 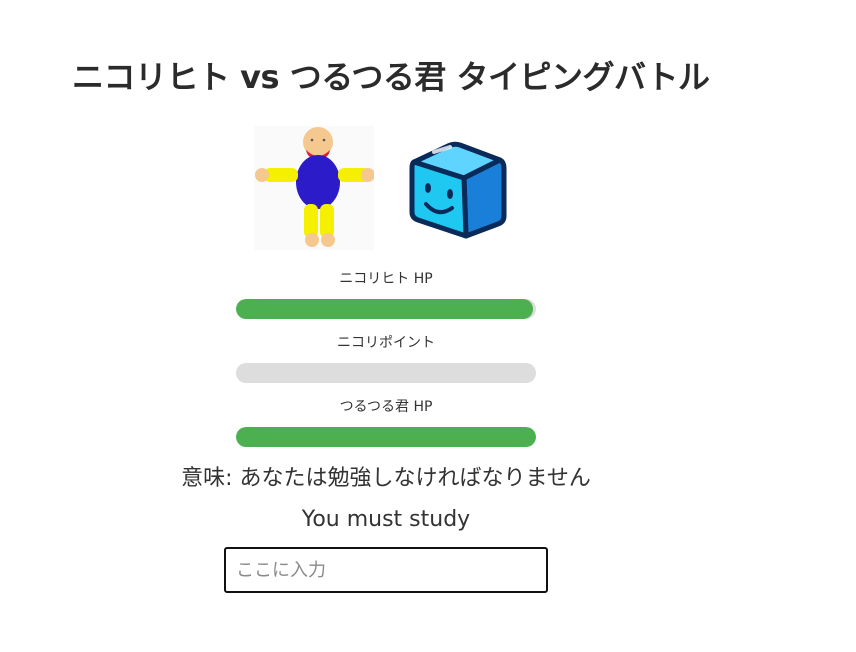 I want to click on meaning-text: 意味: あなたは勉強しなければなりません, so click(x=386, y=478).